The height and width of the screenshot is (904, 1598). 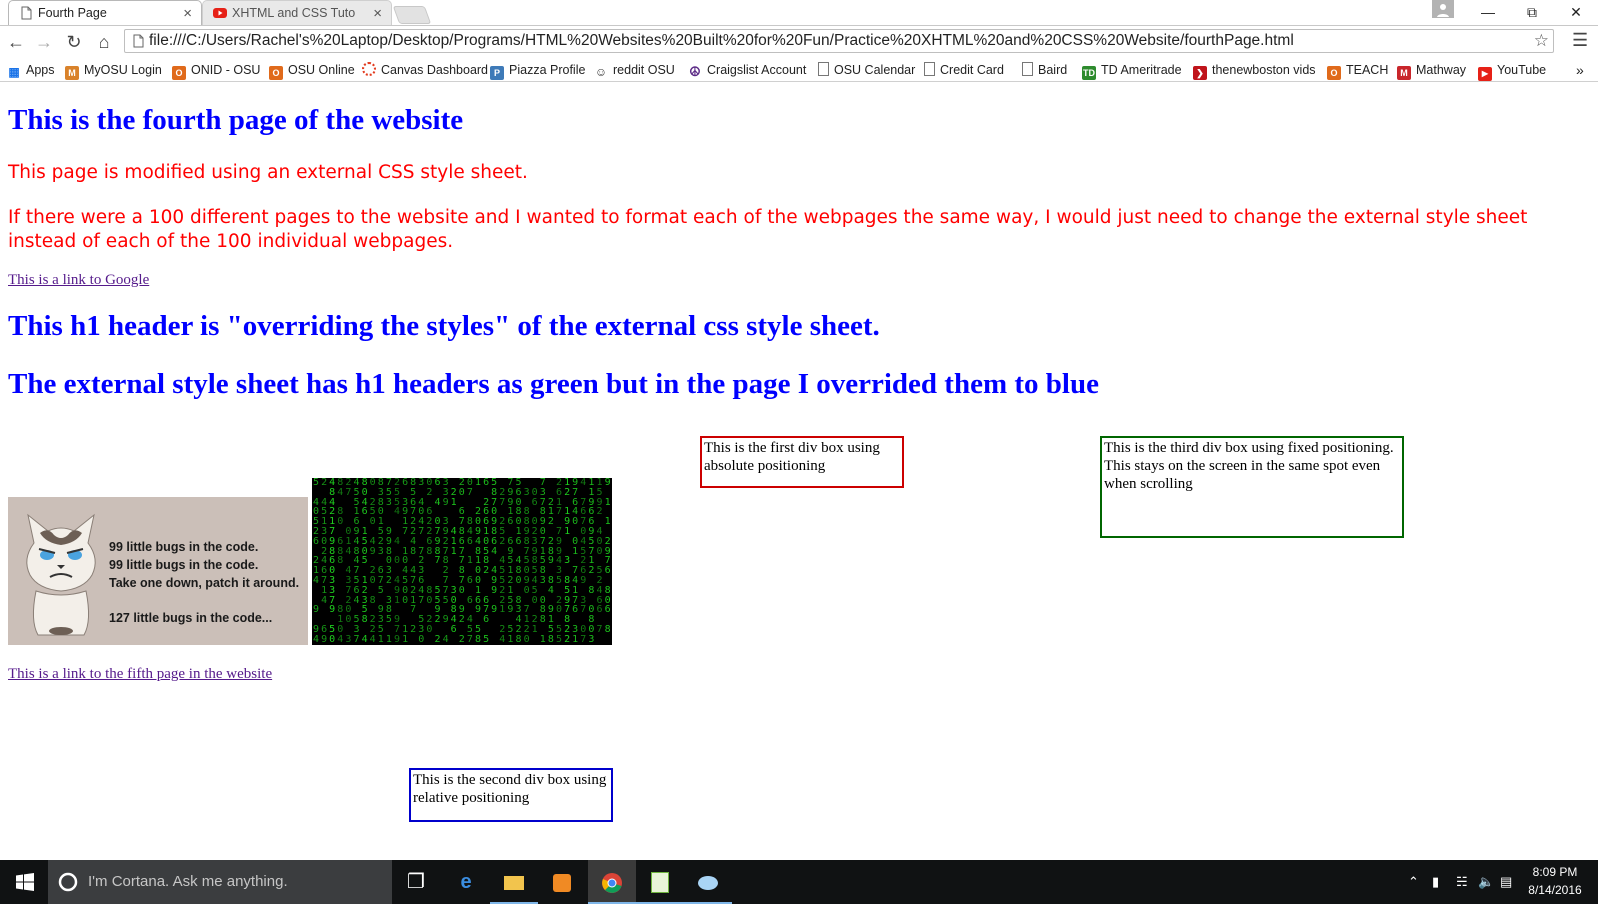 What do you see at coordinates (340, 561) in the screenshot?
I see `matrix-column: 8 4 8 0 6 8 8 8 1 0 4` at bounding box center [340, 561].